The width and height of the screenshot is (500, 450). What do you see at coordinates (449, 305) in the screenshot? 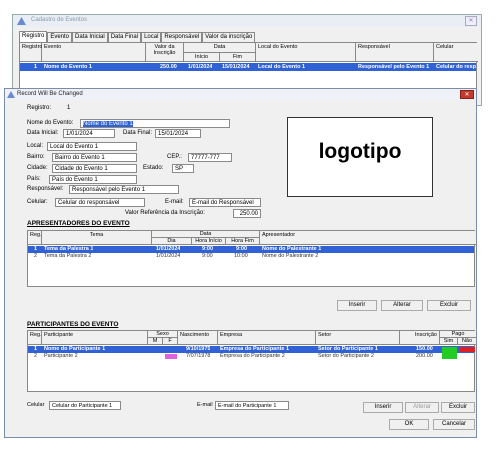
I see `apresentadores-excluir-button: Excluir` at bounding box center [449, 305].